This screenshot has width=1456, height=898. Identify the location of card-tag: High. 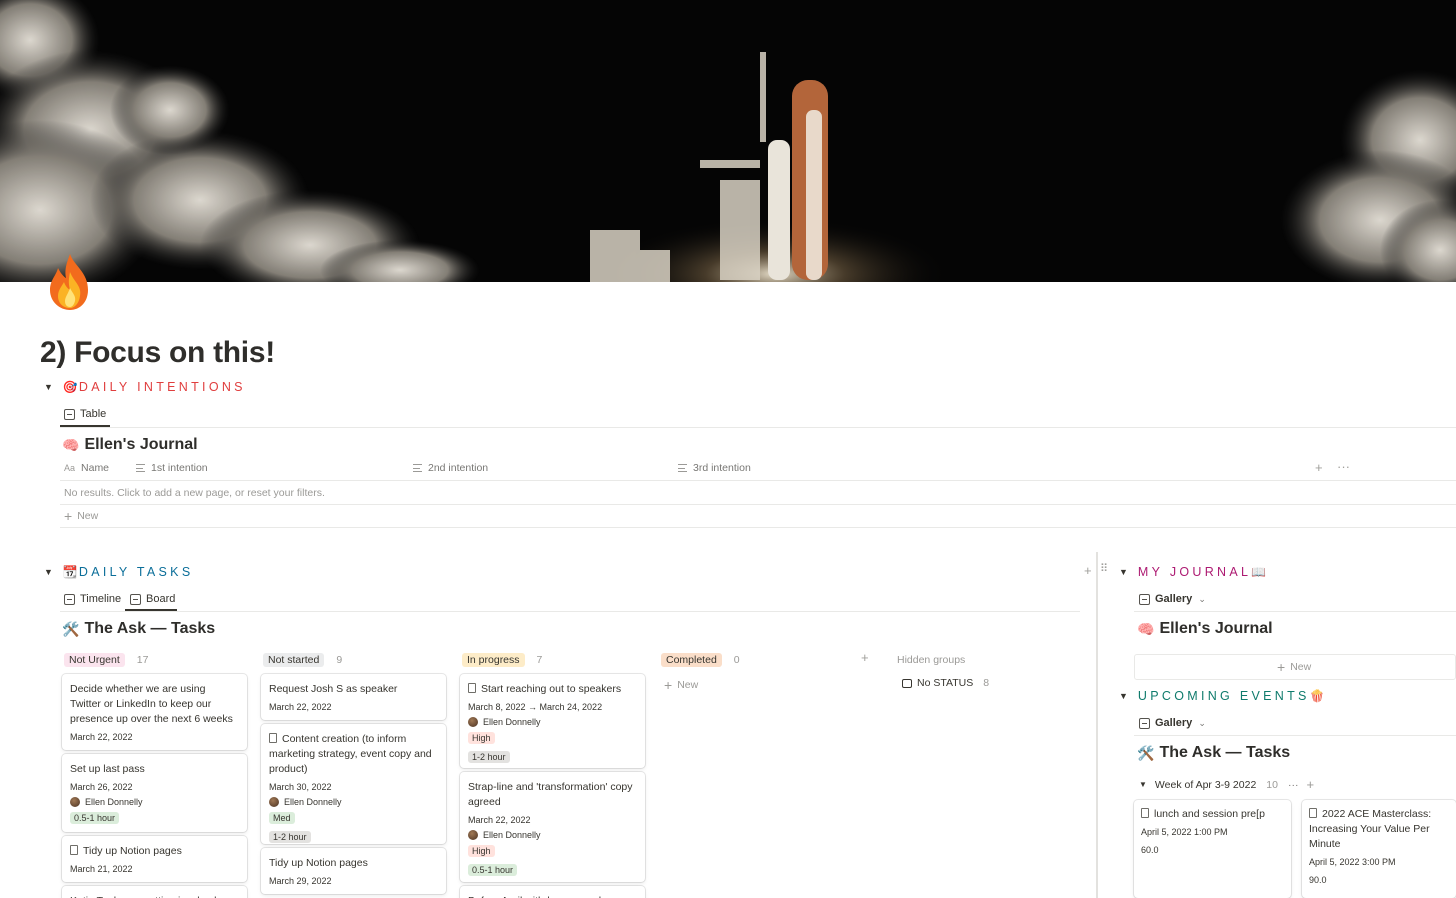
(481, 738).